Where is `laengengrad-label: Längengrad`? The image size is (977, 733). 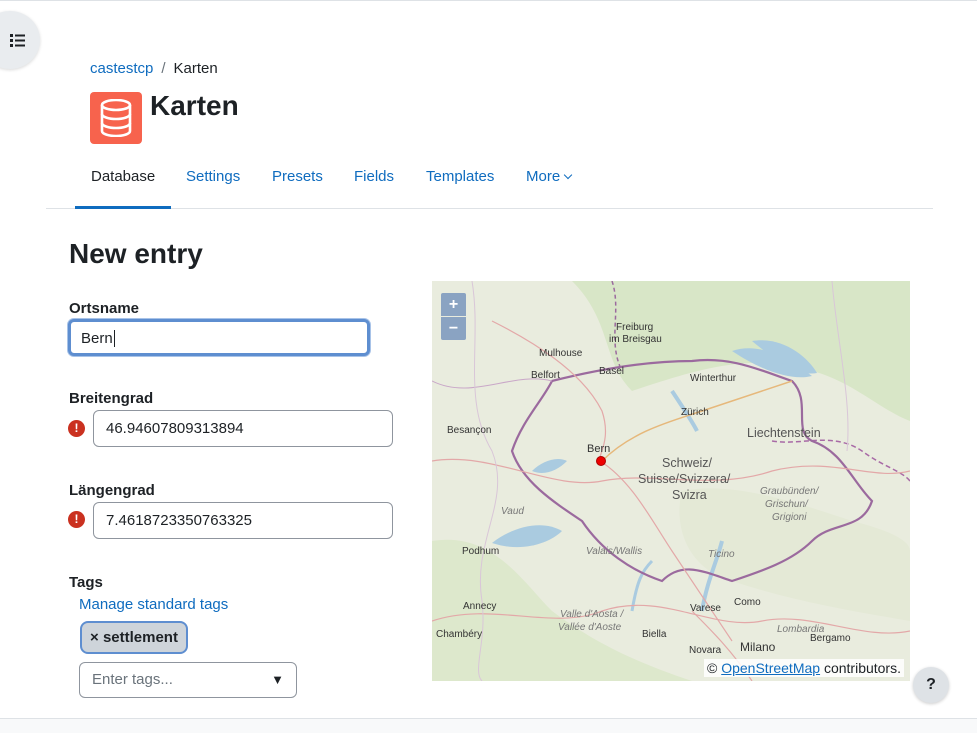
laengengrad-label: Längengrad is located at coordinates (112, 490).